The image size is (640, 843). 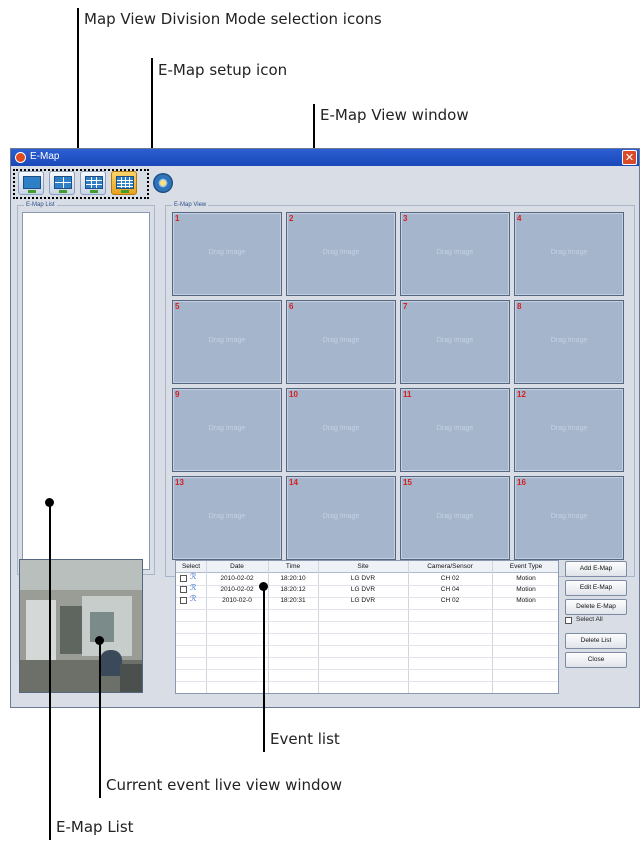 I want to click on cell-number: 7, so click(x=405, y=306).